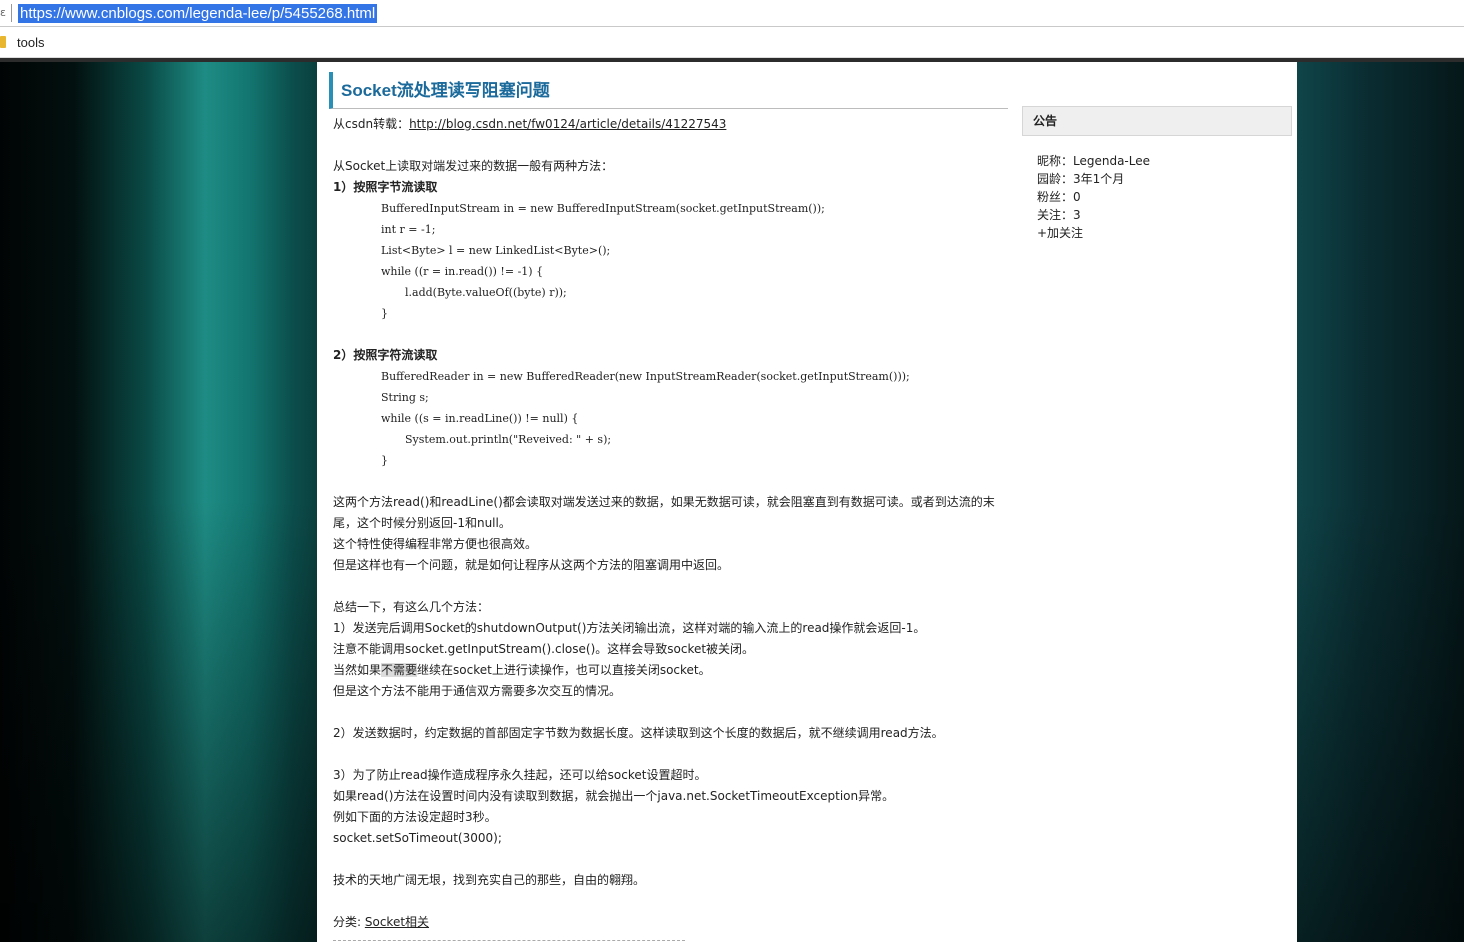 The height and width of the screenshot is (942, 1464). Describe the element at coordinates (480, 418) in the screenshot. I see `code-line: while ((s = in.readLine()) != null) {` at that location.